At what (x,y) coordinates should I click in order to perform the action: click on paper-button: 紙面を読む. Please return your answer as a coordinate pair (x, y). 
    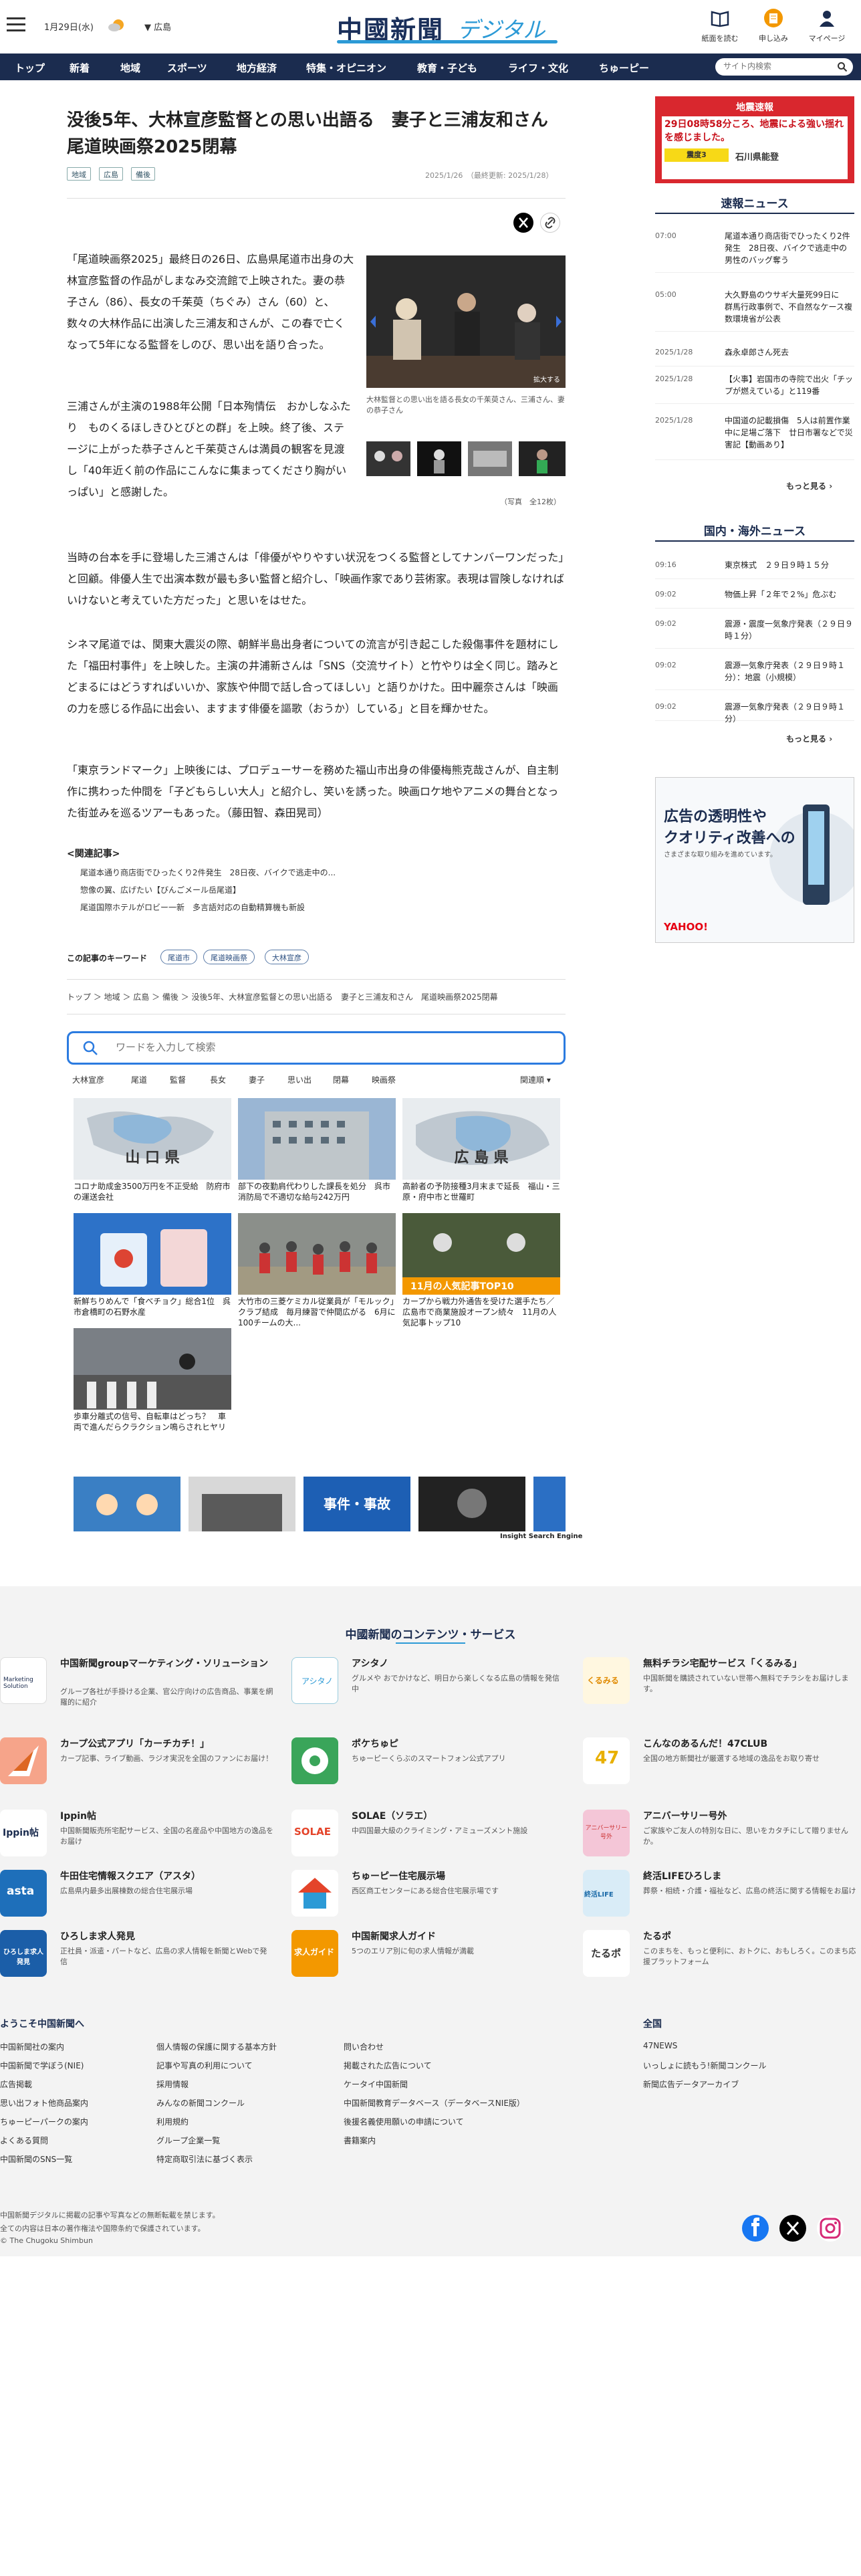
    Looking at the image, I should click on (720, 28).